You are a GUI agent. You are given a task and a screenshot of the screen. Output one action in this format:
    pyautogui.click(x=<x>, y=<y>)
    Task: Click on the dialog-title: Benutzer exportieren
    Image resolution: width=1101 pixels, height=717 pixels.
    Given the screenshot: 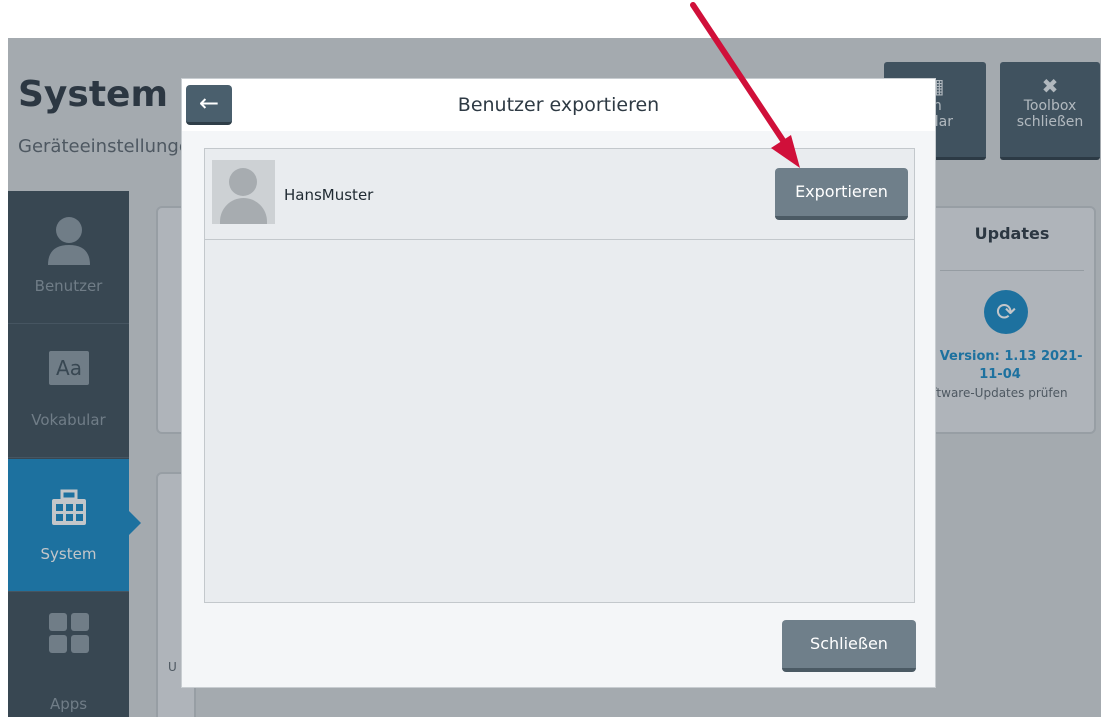 What is the action you would take?
    pyautogui.click(x=558, y=105)
    